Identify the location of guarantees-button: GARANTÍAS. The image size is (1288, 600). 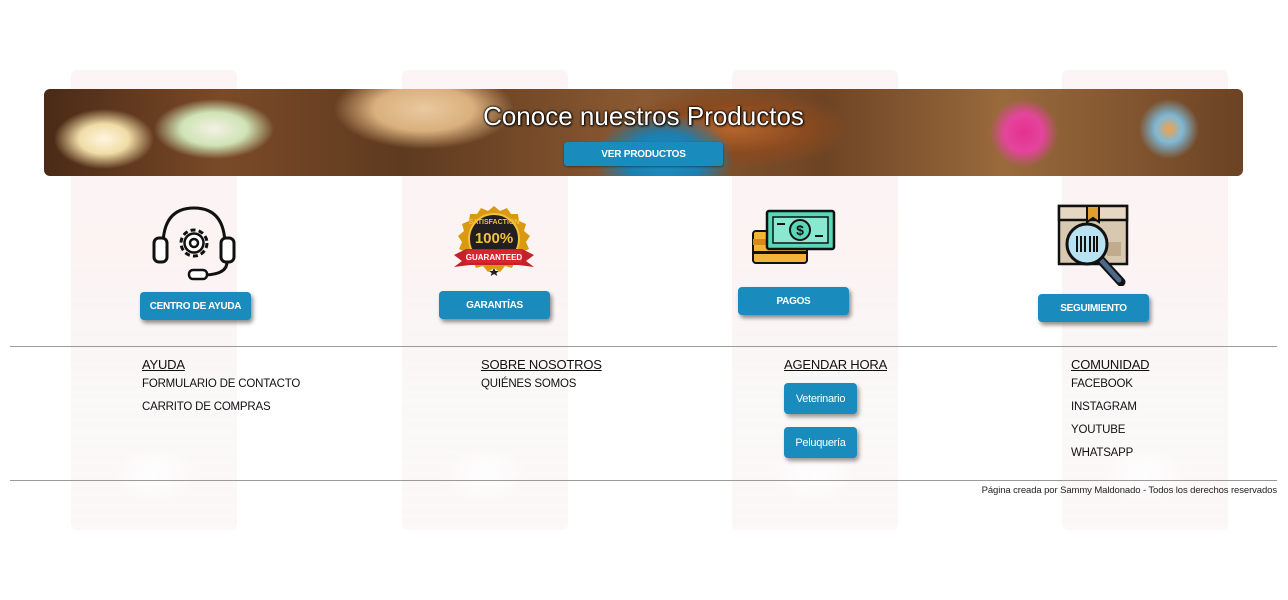
(494, 305).